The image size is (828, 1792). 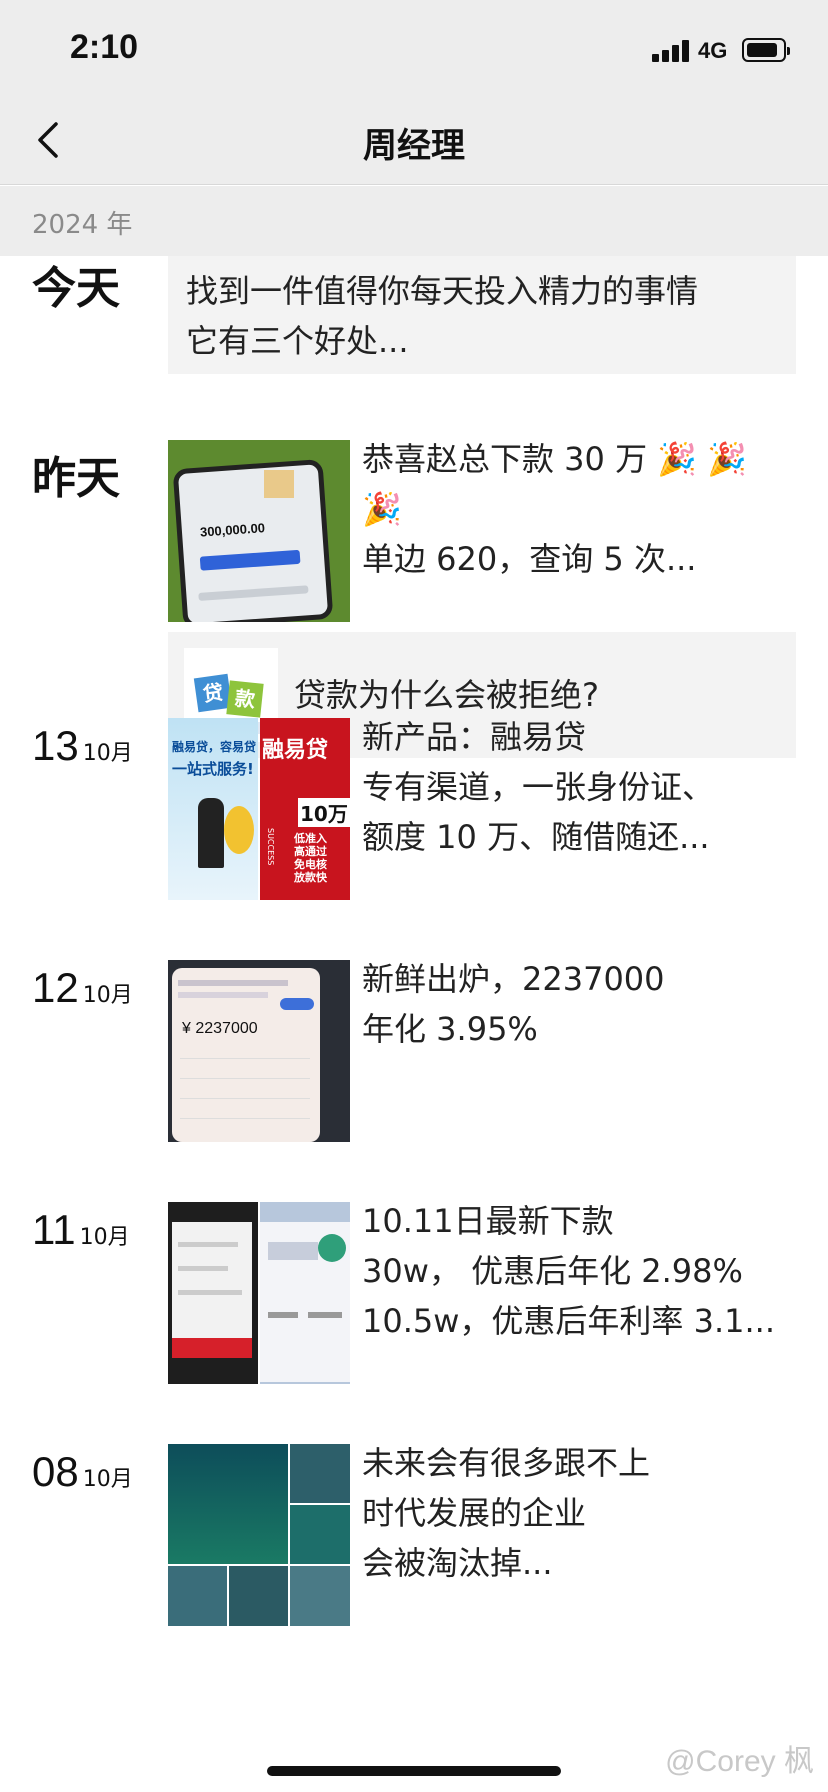 I want to click on post-date: 12 10月, so click(x=82, y=987).